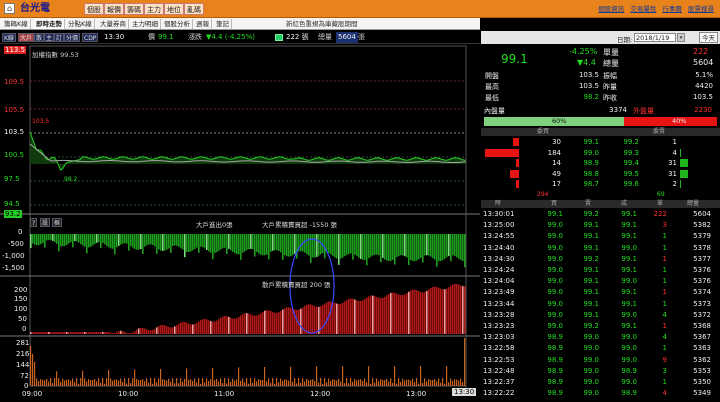  What do you see at coordinates (26, 37) in the screenshot?
I see `btn-big: 大戶` at bounding box center [26, 37].